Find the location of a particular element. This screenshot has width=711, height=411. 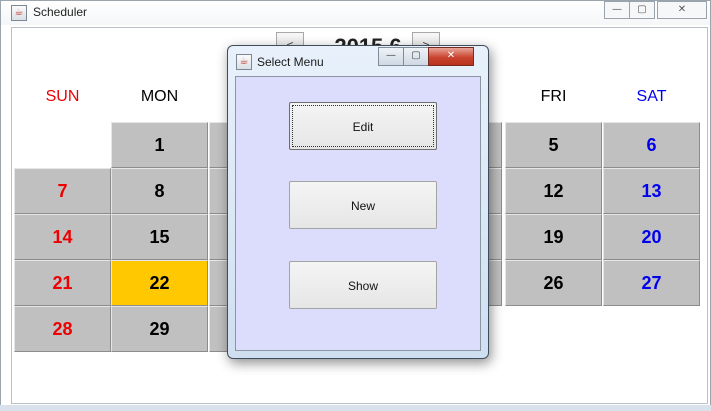

dow-label-fri: FRI is located at coordinates (553, 96).